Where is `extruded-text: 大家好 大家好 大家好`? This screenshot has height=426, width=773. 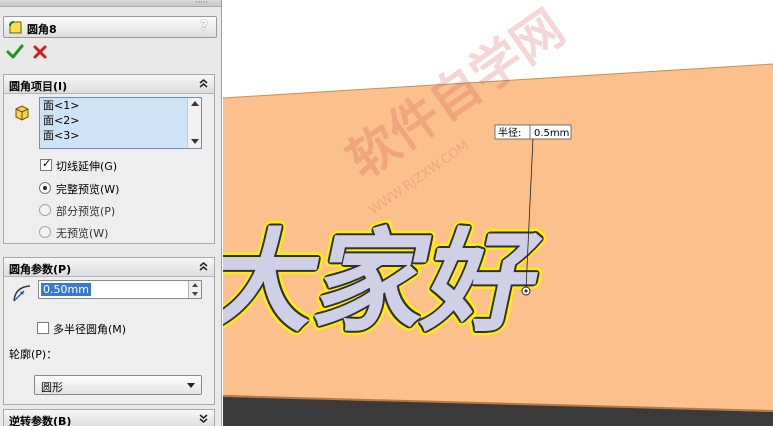 extruded-text: 大家好 大家好 大家好 is located at coordinates (389, 283).